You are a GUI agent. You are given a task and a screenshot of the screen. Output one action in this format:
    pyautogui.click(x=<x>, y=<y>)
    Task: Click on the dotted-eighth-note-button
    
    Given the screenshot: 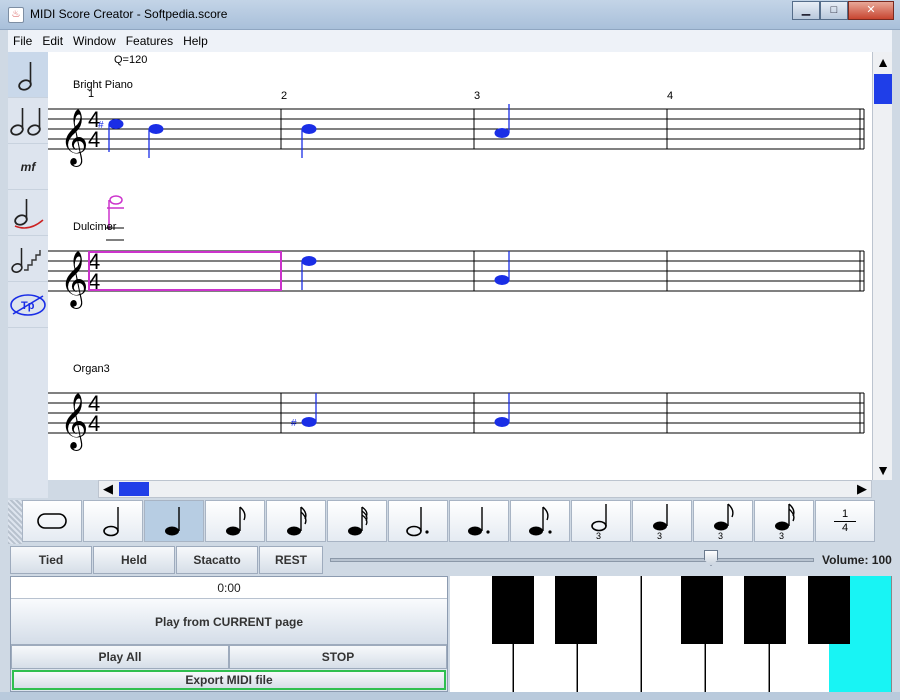 What is the action you would take?
    pyautogui.click(x=540, y=521)
    